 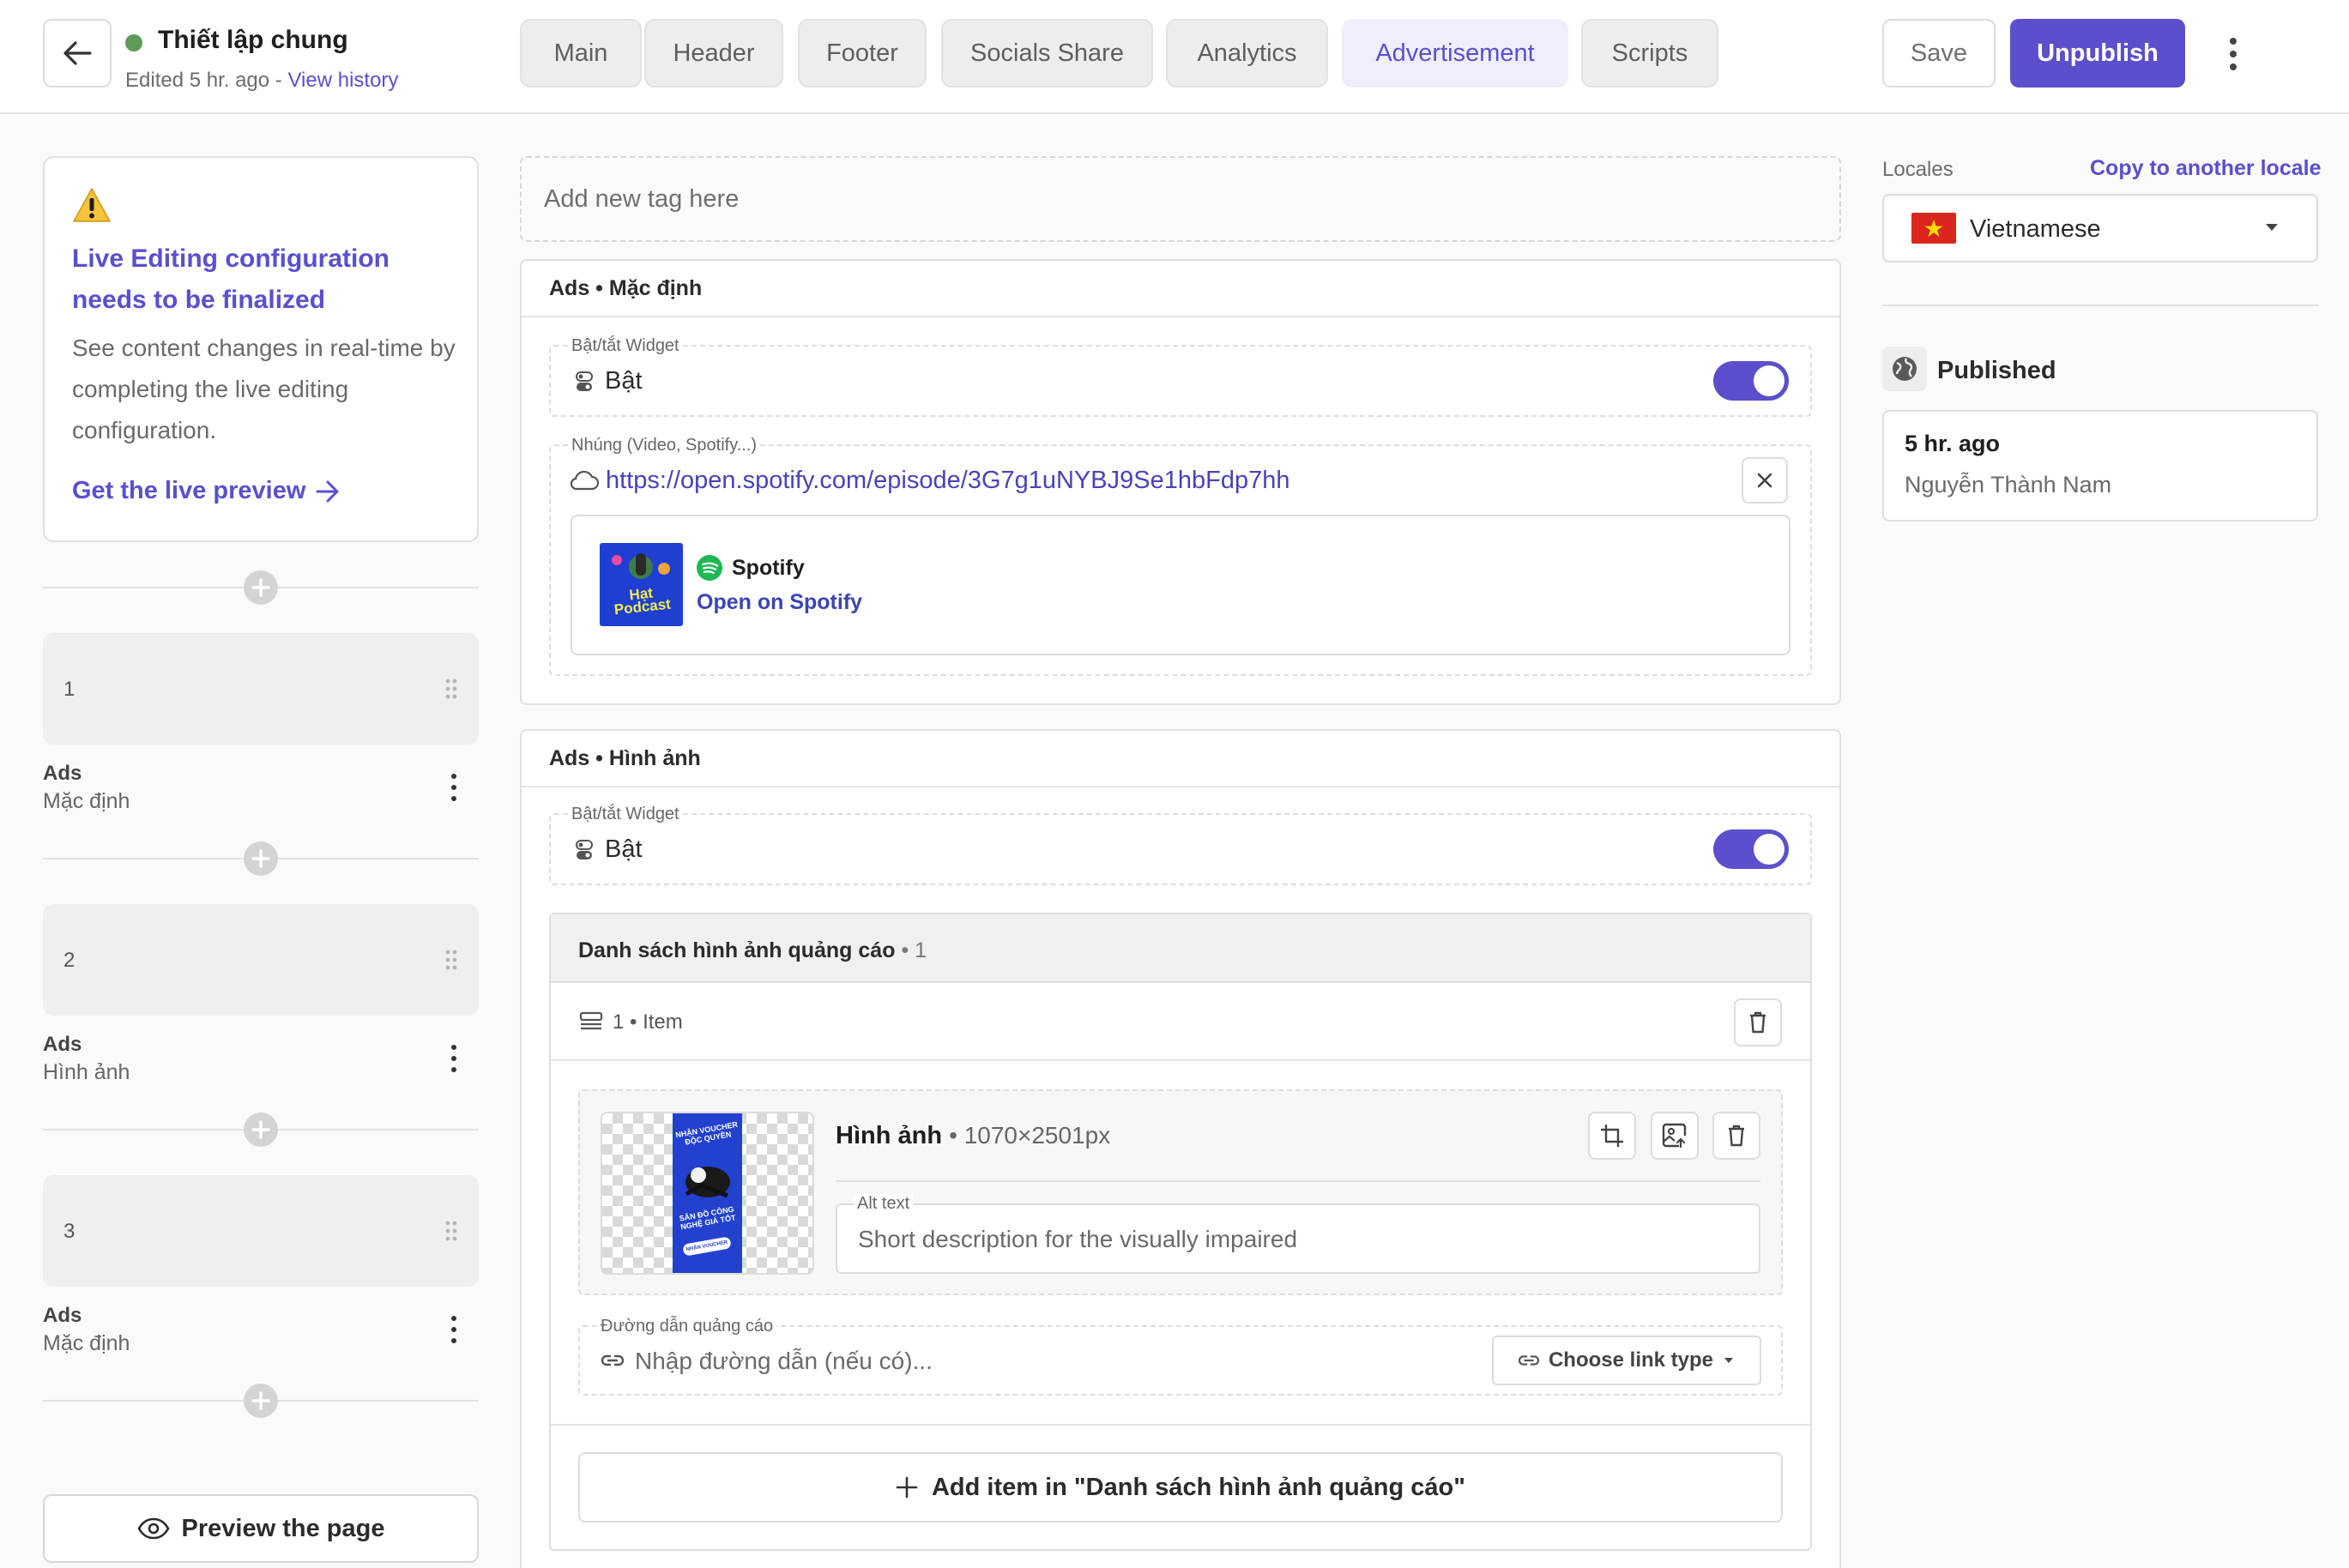 What do you see at coordinates (253, 40) in the screenshot?
I see `page-title: Thiết lập chung` at bounding box center [253, 40].